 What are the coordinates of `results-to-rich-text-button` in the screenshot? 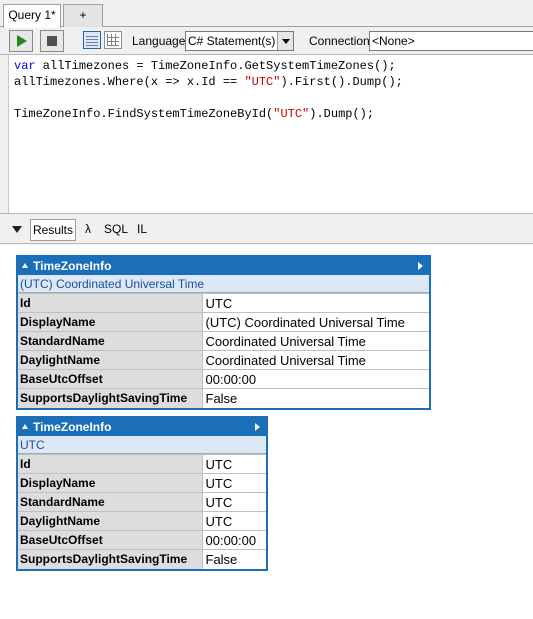 It's located at (92, 40).